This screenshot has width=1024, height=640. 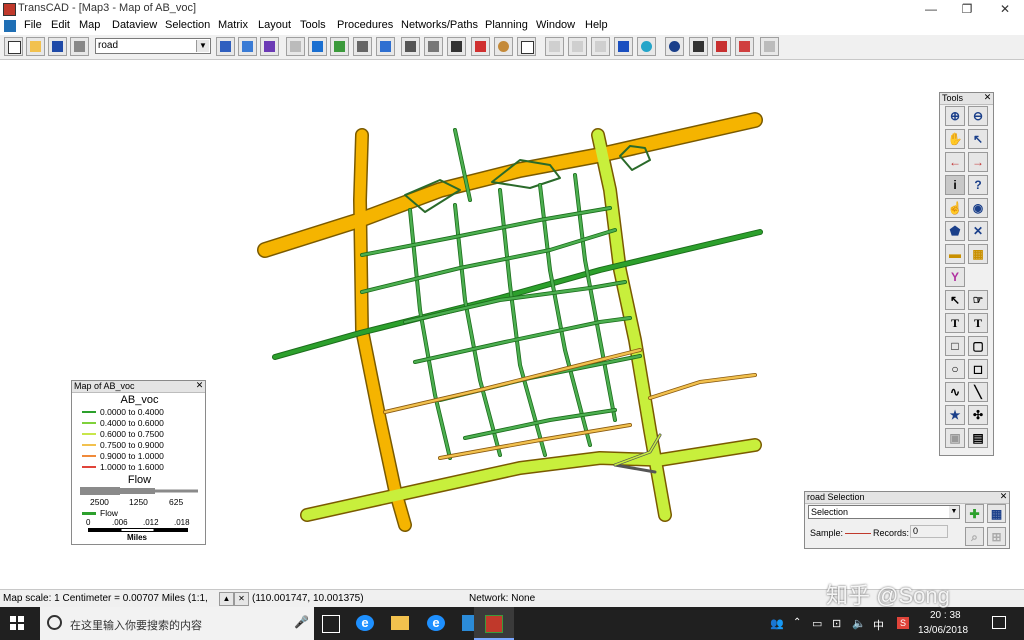 What do you see at coordinates (978, 346) in the screenshot?
I see `rounded-rect-tool: ▢` at bounding box center [978, 346].